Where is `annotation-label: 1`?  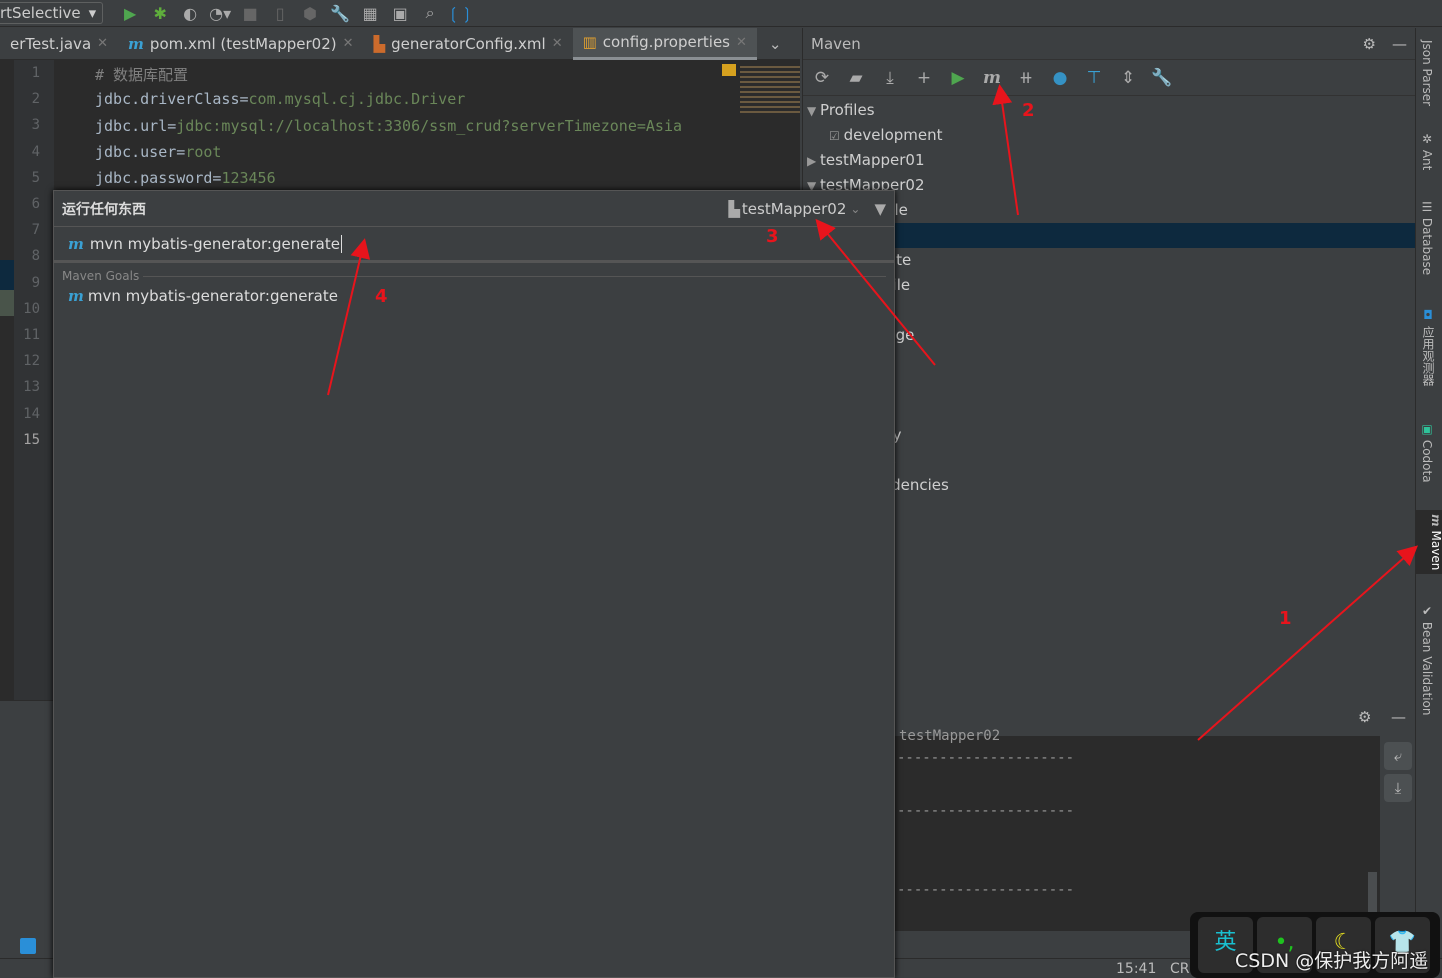 annotation-label: 1 is located at coordinates (1285, 618).